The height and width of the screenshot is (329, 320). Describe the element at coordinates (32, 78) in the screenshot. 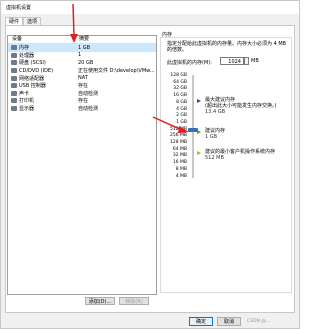

I see `device-name: 网络适配器` at that location.